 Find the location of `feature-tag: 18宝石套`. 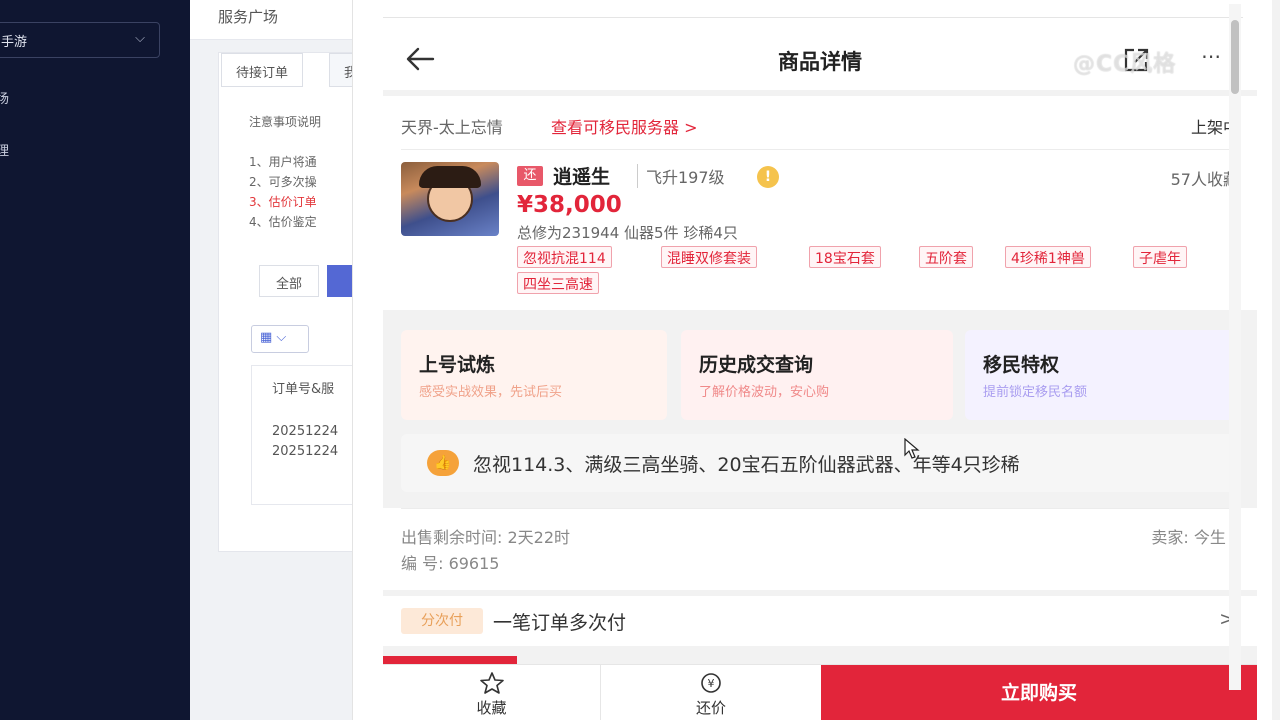

feature-tag: 18宝石套 is located at coordinates (845, 257).